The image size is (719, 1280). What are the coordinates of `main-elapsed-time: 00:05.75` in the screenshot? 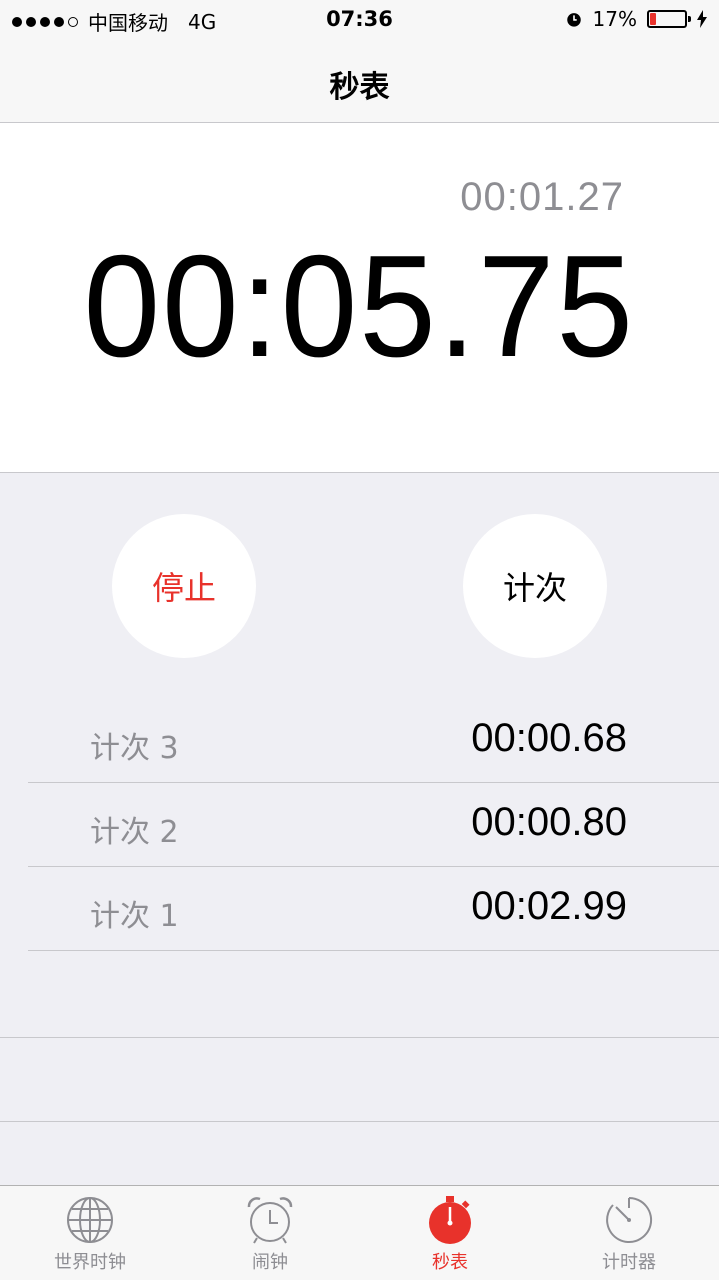 It's located at (359, 306).